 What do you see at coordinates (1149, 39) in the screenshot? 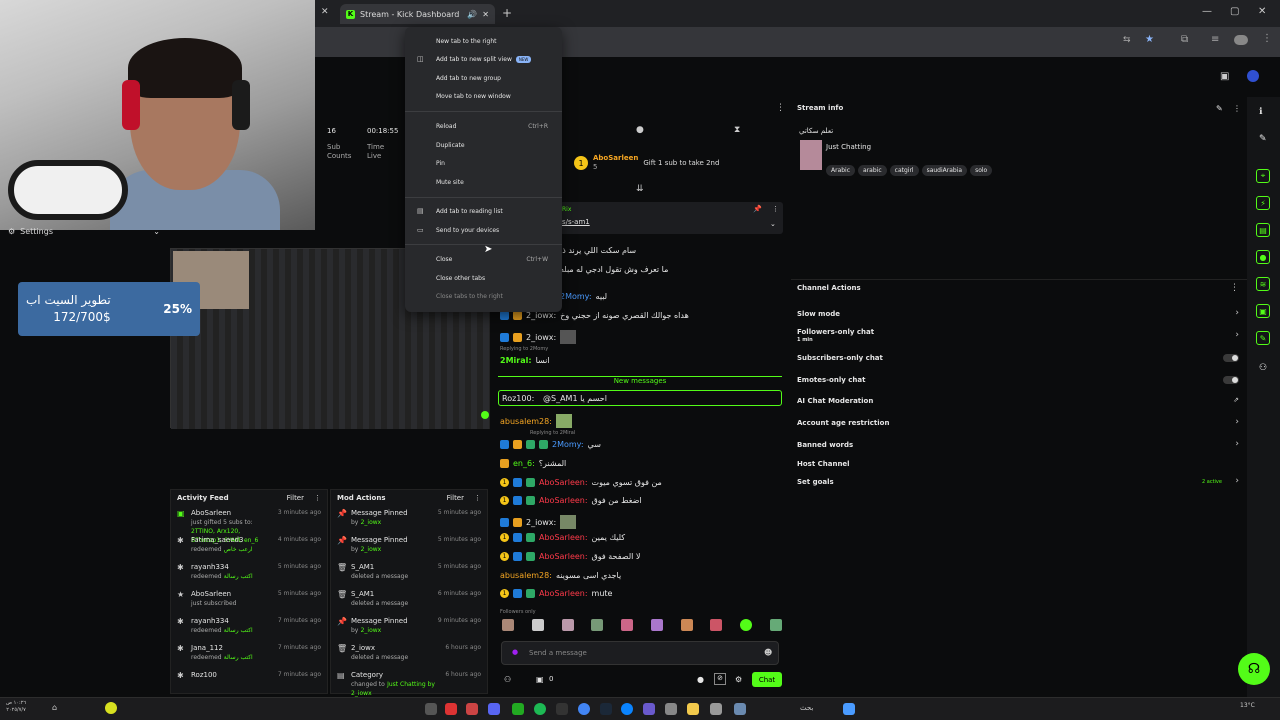
I see `bookmark-star-icon: ★` at bounding box center [1149, 39].